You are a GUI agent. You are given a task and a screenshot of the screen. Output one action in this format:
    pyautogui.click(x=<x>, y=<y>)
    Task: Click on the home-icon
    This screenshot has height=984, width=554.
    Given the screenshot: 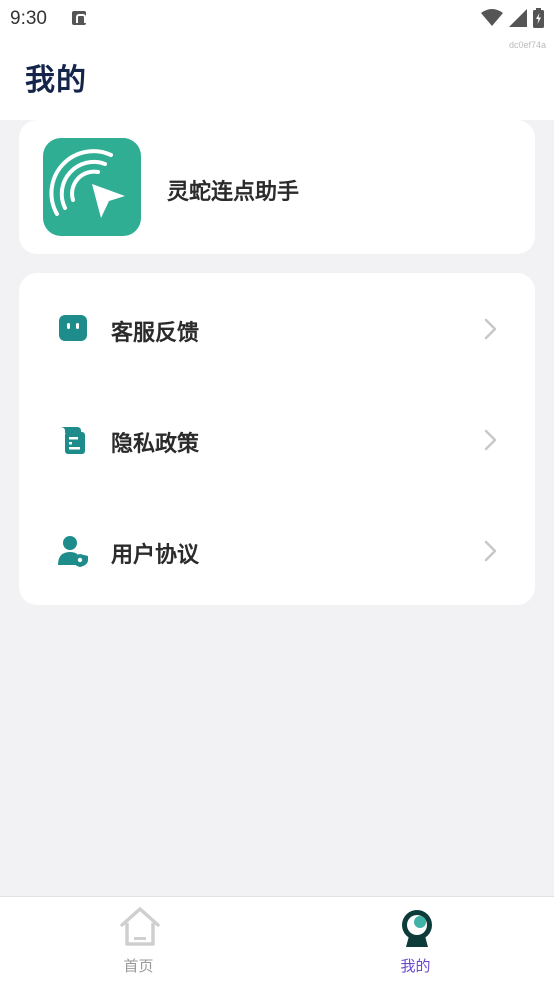 What is the action you would take?
    pyautogui.click(x=140, y=926)
    